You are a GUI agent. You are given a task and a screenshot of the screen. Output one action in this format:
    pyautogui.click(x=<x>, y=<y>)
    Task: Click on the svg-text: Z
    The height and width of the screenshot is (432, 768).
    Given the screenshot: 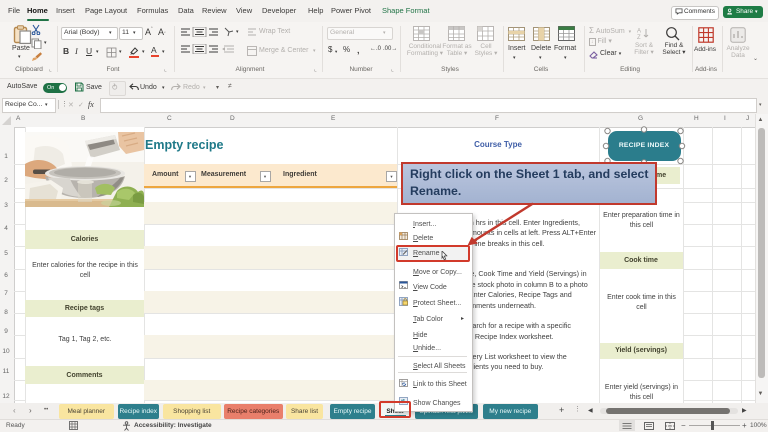 What is the action you would take?
    pyautogui.click(x=639, y=37)
    